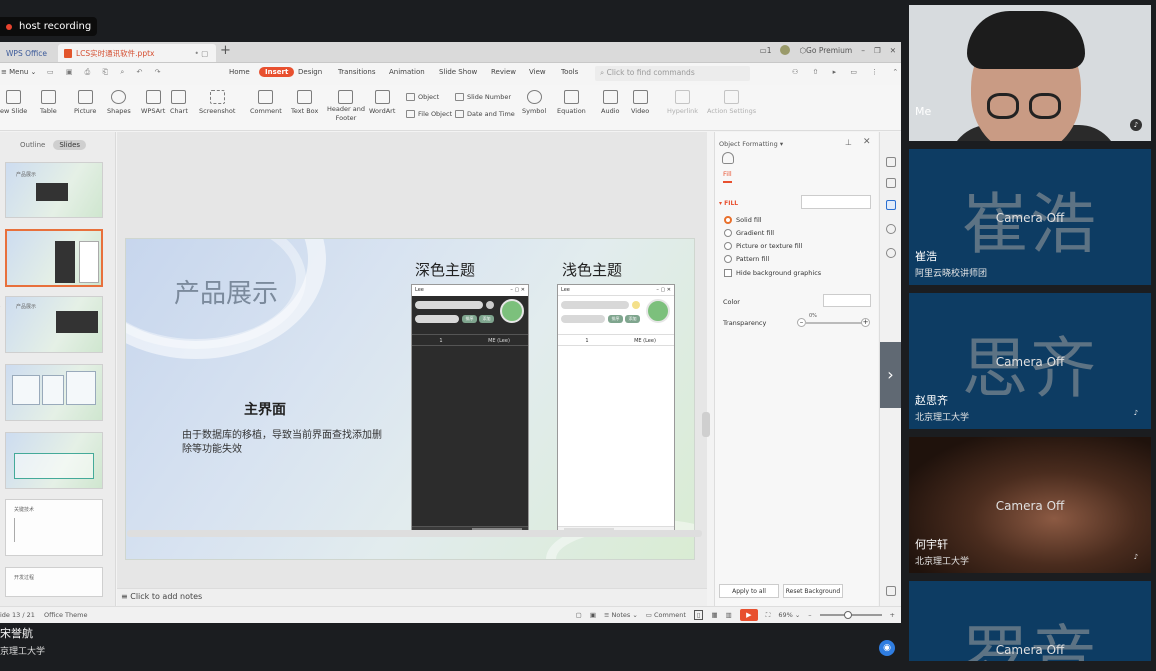  I want to click on slide-description: 由于数据库的移植，导致当前界面查找添加删除等功能失效, so click(282, 443).